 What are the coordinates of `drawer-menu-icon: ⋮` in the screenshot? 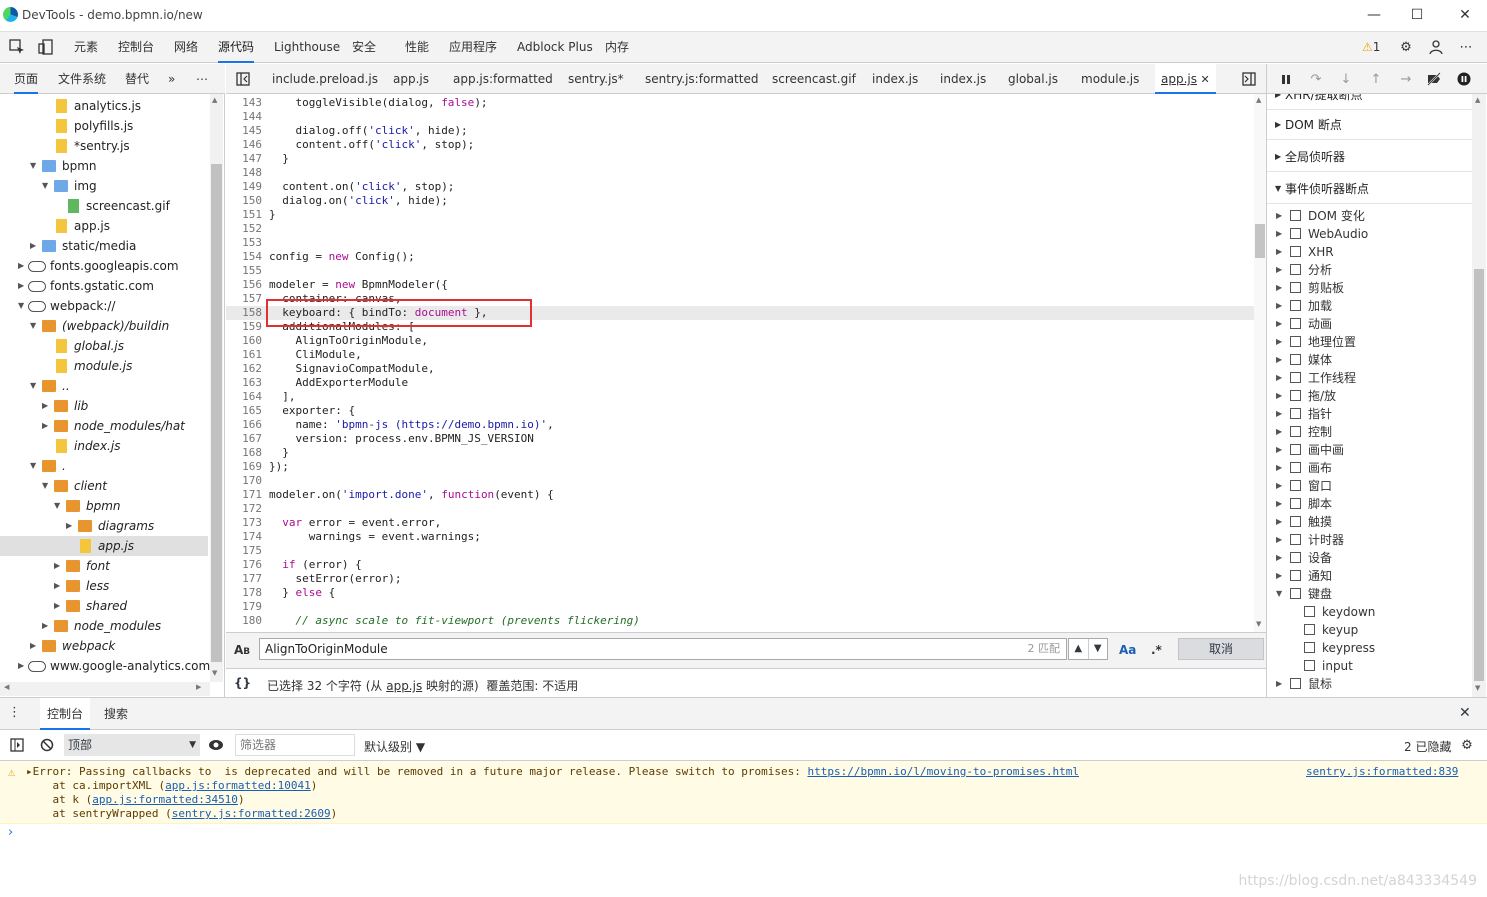 It's located at (14, 712).